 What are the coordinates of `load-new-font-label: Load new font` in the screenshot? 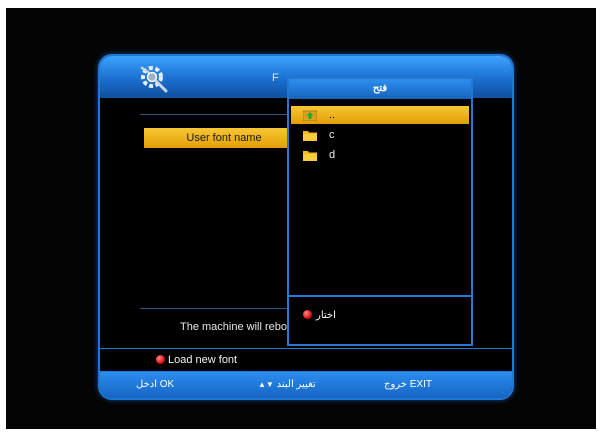 It's located at (203, 360).